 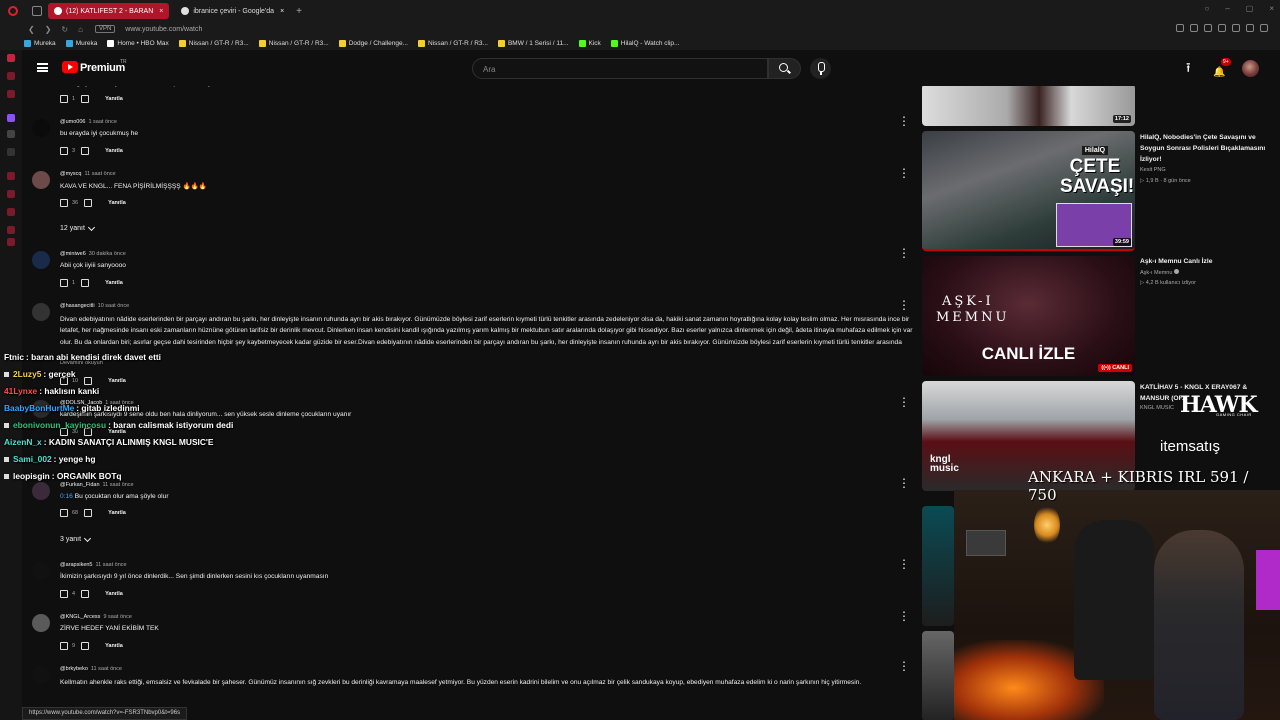 What do you see at coordinates (76, 538) in the screenshot?
I see `replies-toggle: 3 yanıt` at bounding box center [76, 538].